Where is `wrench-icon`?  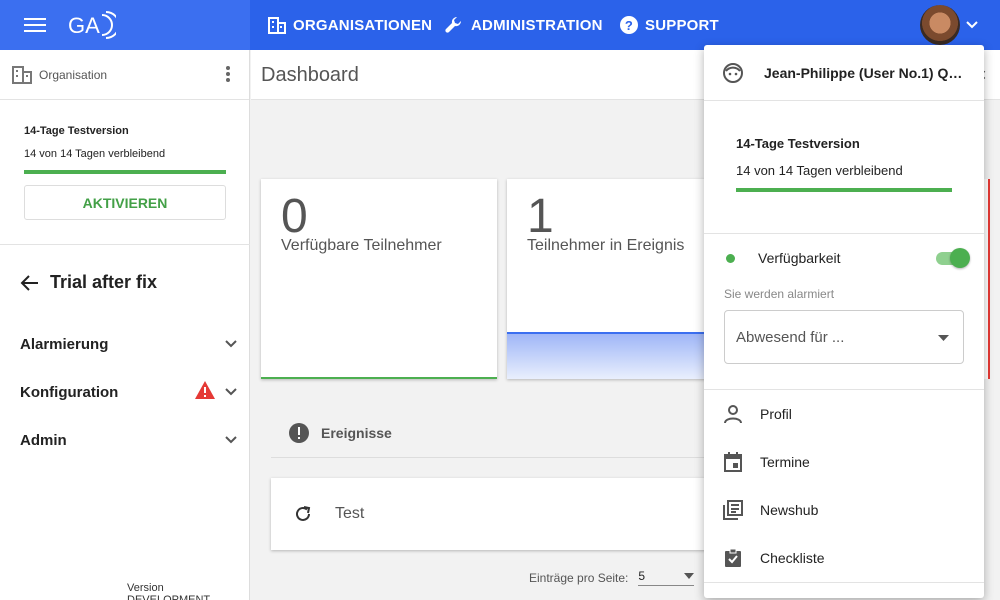
wrench-icon is located at coordinates (453, 24).